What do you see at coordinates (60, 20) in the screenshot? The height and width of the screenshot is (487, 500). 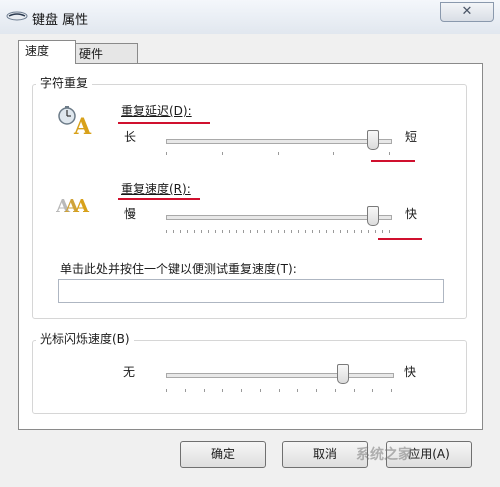 I see `window-title: 键盘 属性` at bounding box center [60, 20].